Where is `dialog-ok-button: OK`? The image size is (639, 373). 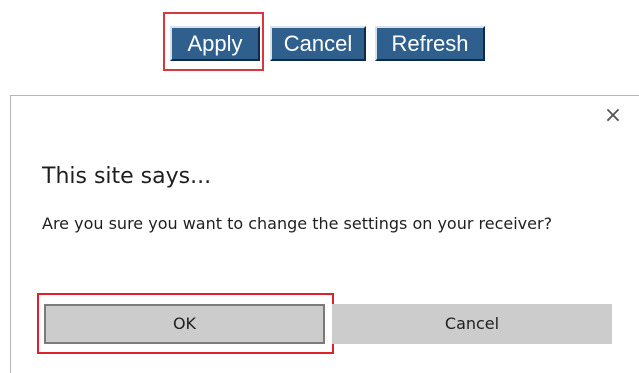
dialog-ok-button: OK is located at coordinates (184, 324).